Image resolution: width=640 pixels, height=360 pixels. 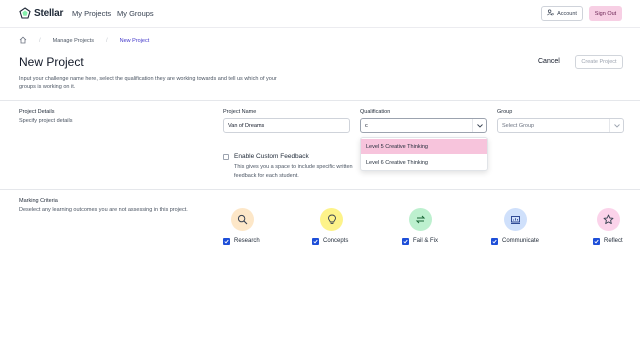 What do you see at coordinates (226, 241) in the screenshot?
I see `research-checkbox` at bounding box center [226, 241].